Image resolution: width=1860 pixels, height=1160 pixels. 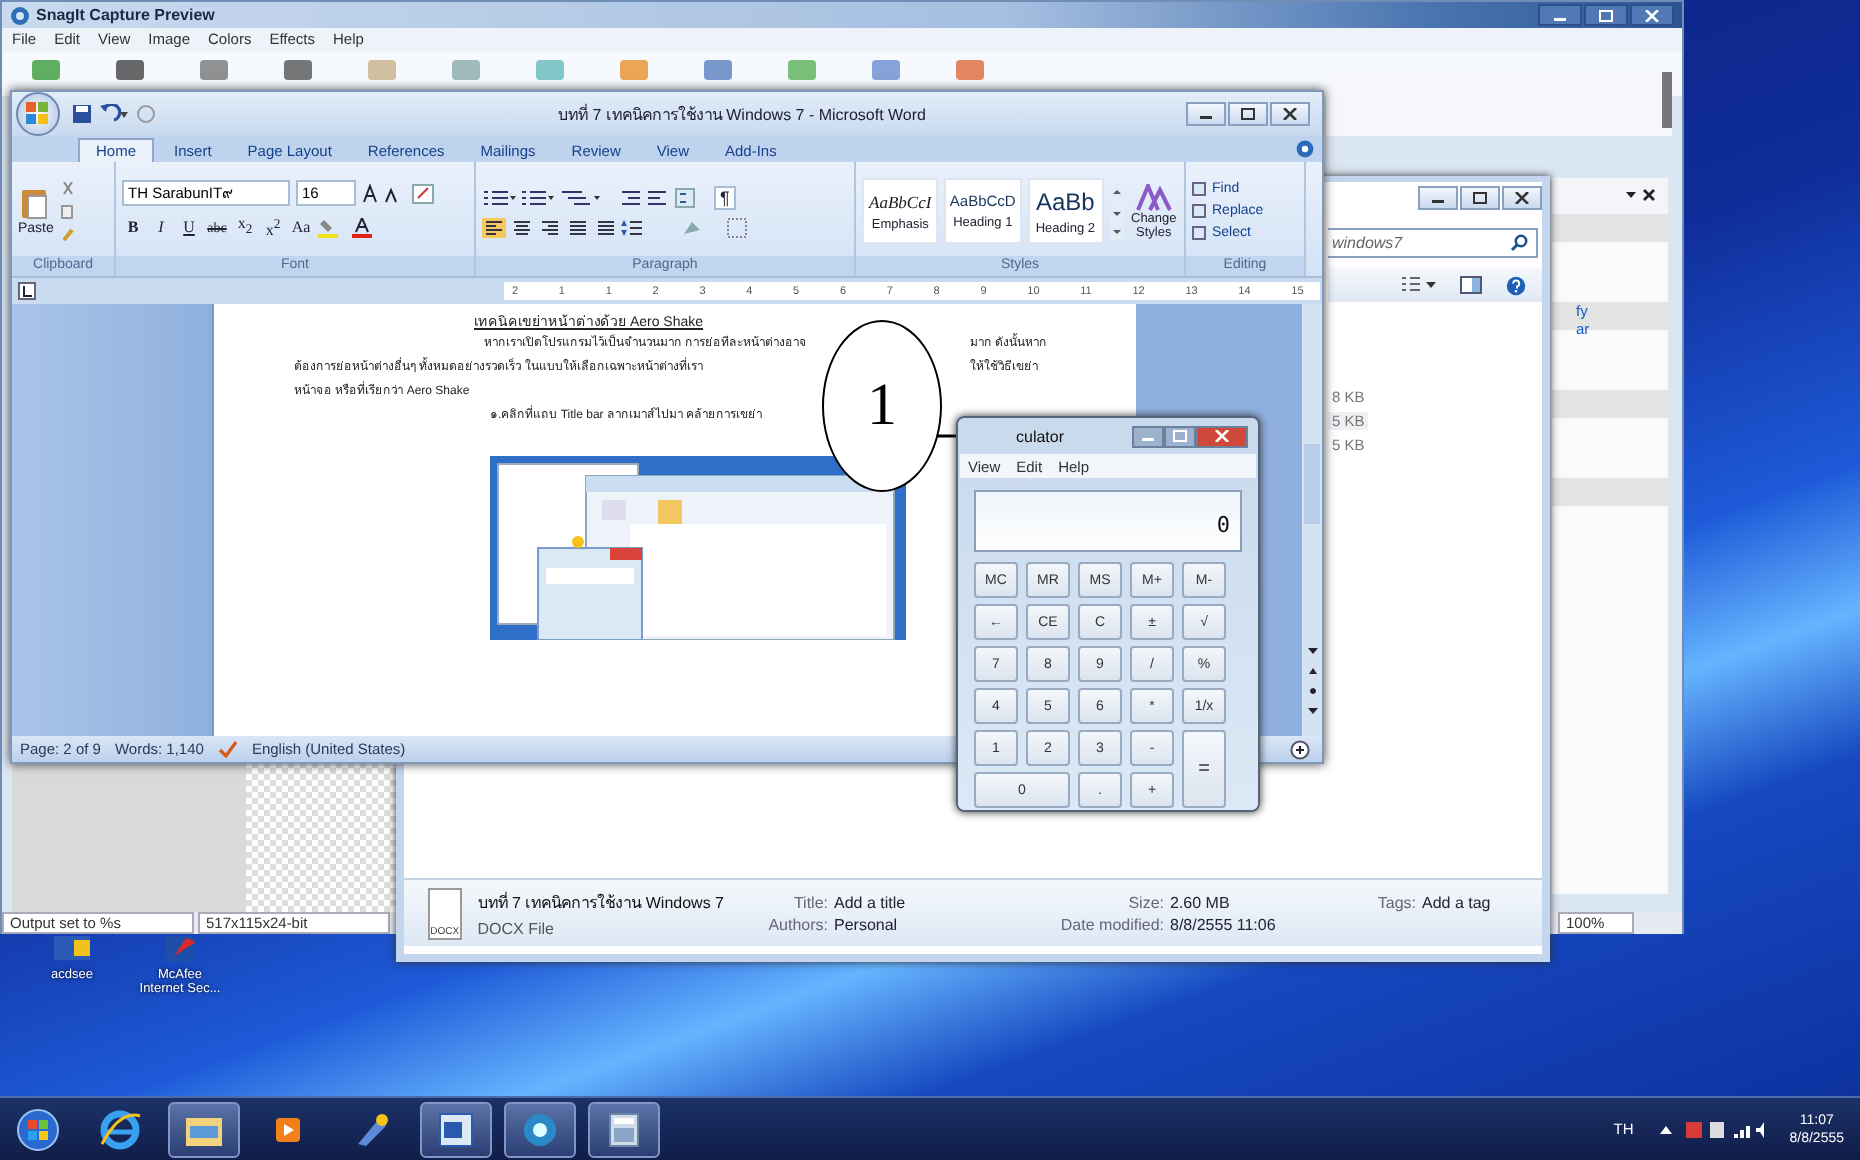 I want to click on save-icon, so click(x=82, y=114).